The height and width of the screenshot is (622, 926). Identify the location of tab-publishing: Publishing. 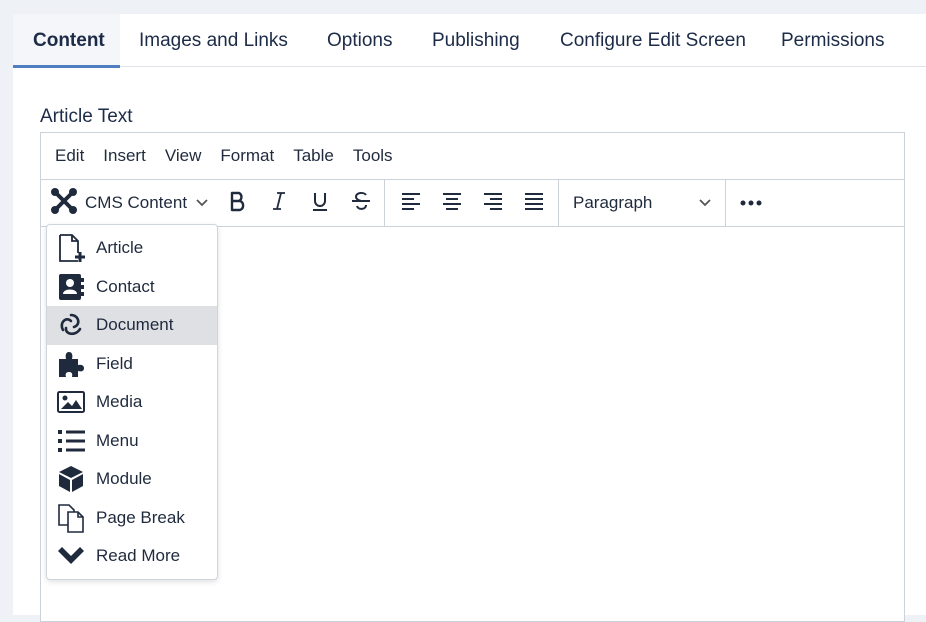
(476, 40).